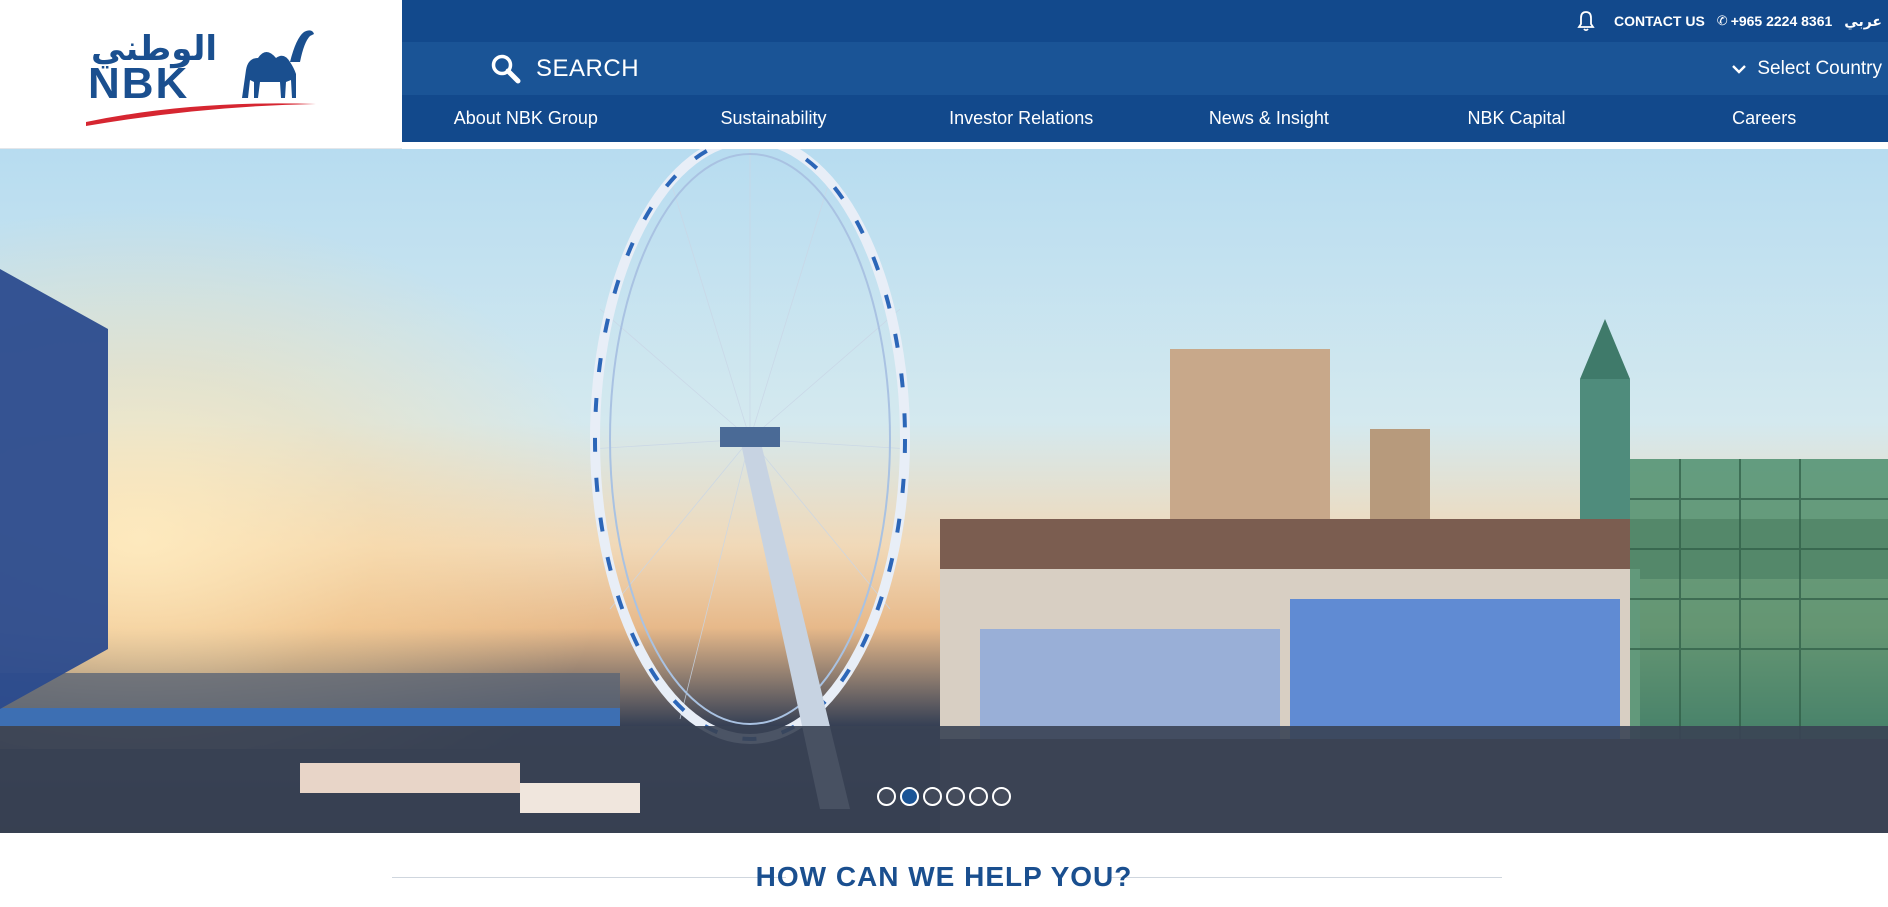  Describe the element at coordinates (506, 69) in the screenshot. I see `search-icon` at that location.